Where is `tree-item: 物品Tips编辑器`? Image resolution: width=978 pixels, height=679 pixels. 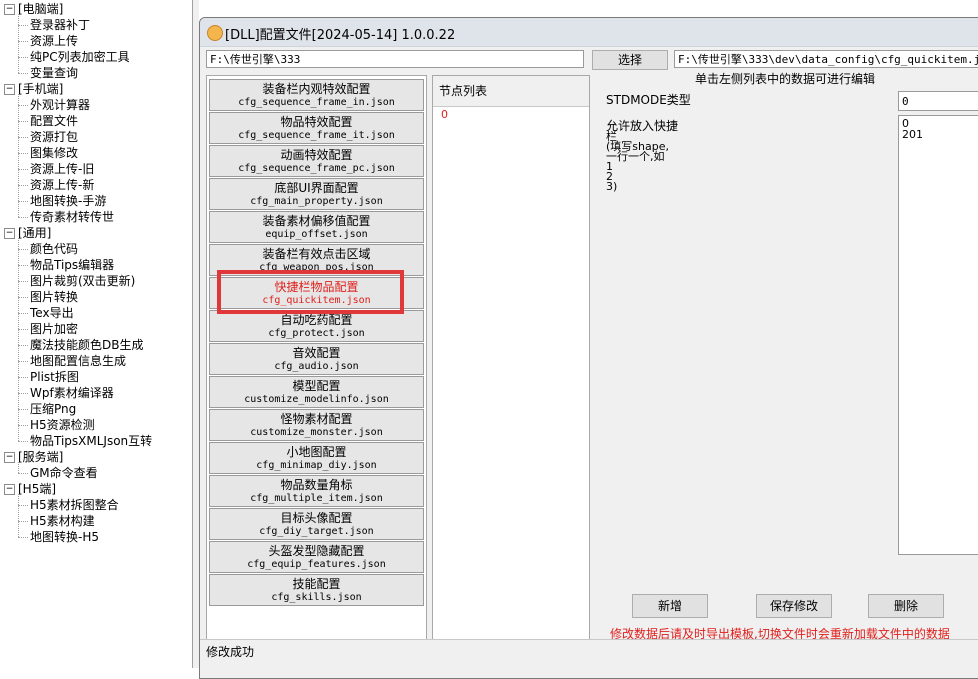 tree-item: 物品Tips编辑器 is located at coordinates (72, 265).